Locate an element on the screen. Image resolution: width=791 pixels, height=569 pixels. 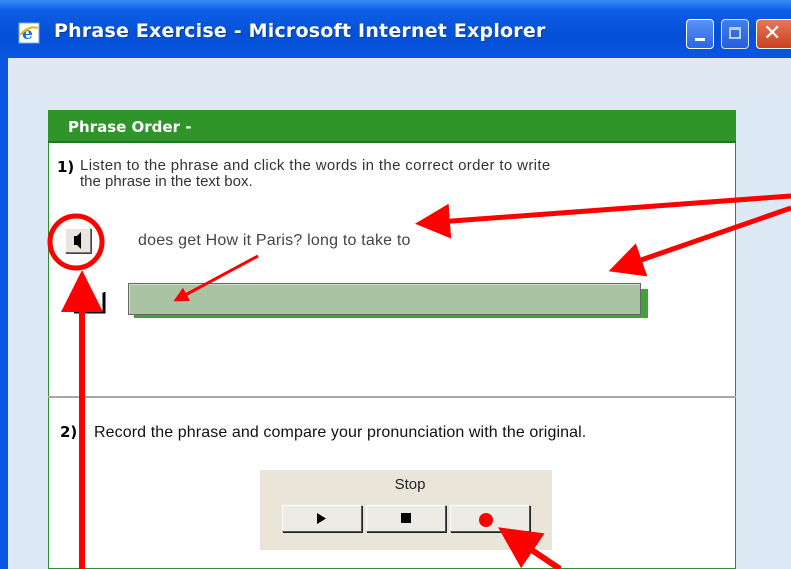
section-divider is located at coordinates (392, 397).